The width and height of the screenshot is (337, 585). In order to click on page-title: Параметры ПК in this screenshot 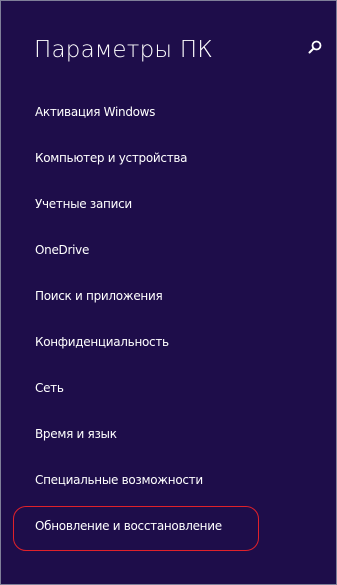, I will do `click(123, 50)`.